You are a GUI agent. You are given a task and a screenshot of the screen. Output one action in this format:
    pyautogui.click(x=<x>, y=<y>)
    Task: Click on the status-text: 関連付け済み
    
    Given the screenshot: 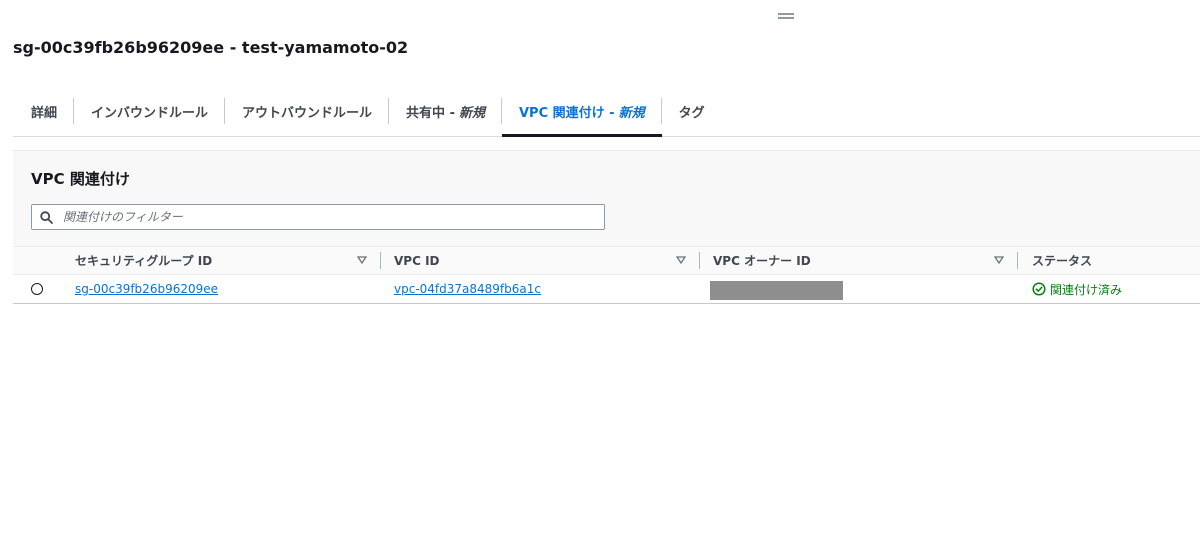 What is the action you would take?
    pyautogui.click(x=1086, y=289)
    